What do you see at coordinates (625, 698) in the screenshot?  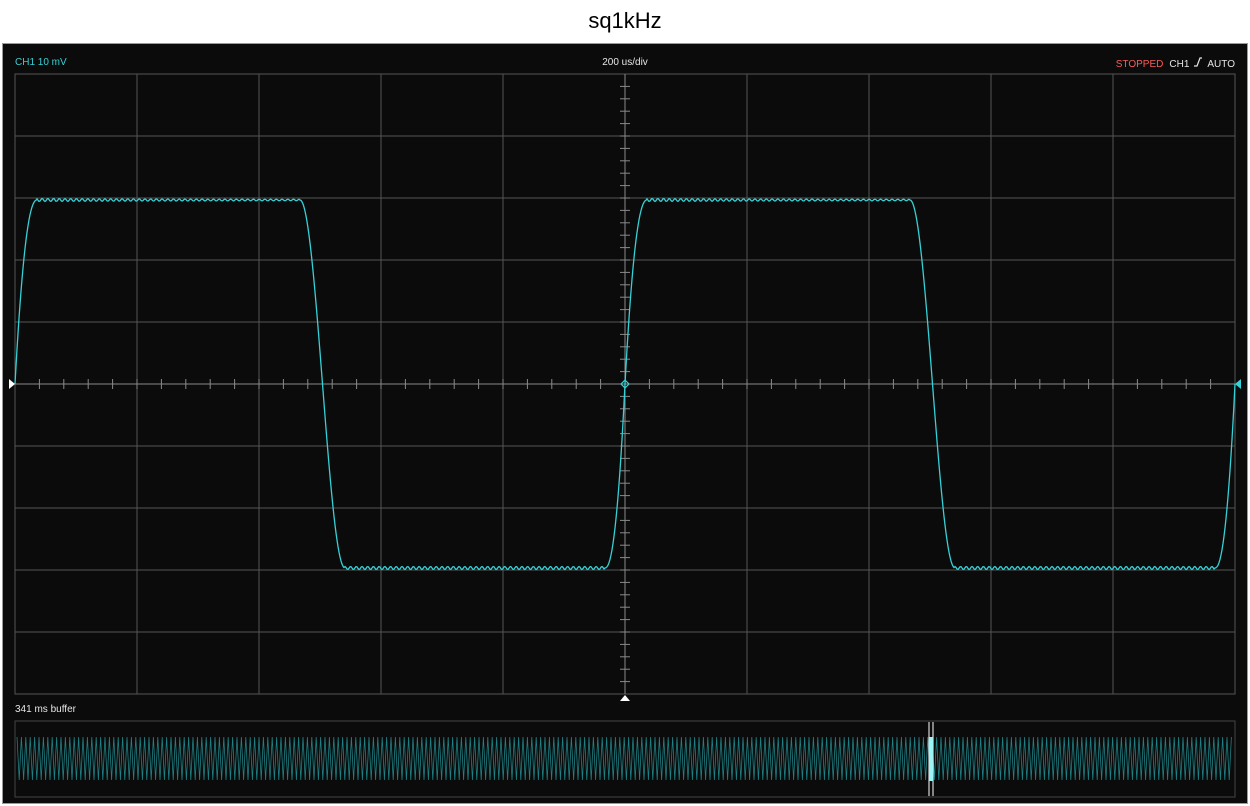 I see `trigger-position-marker` at bounding box center [625, 698].